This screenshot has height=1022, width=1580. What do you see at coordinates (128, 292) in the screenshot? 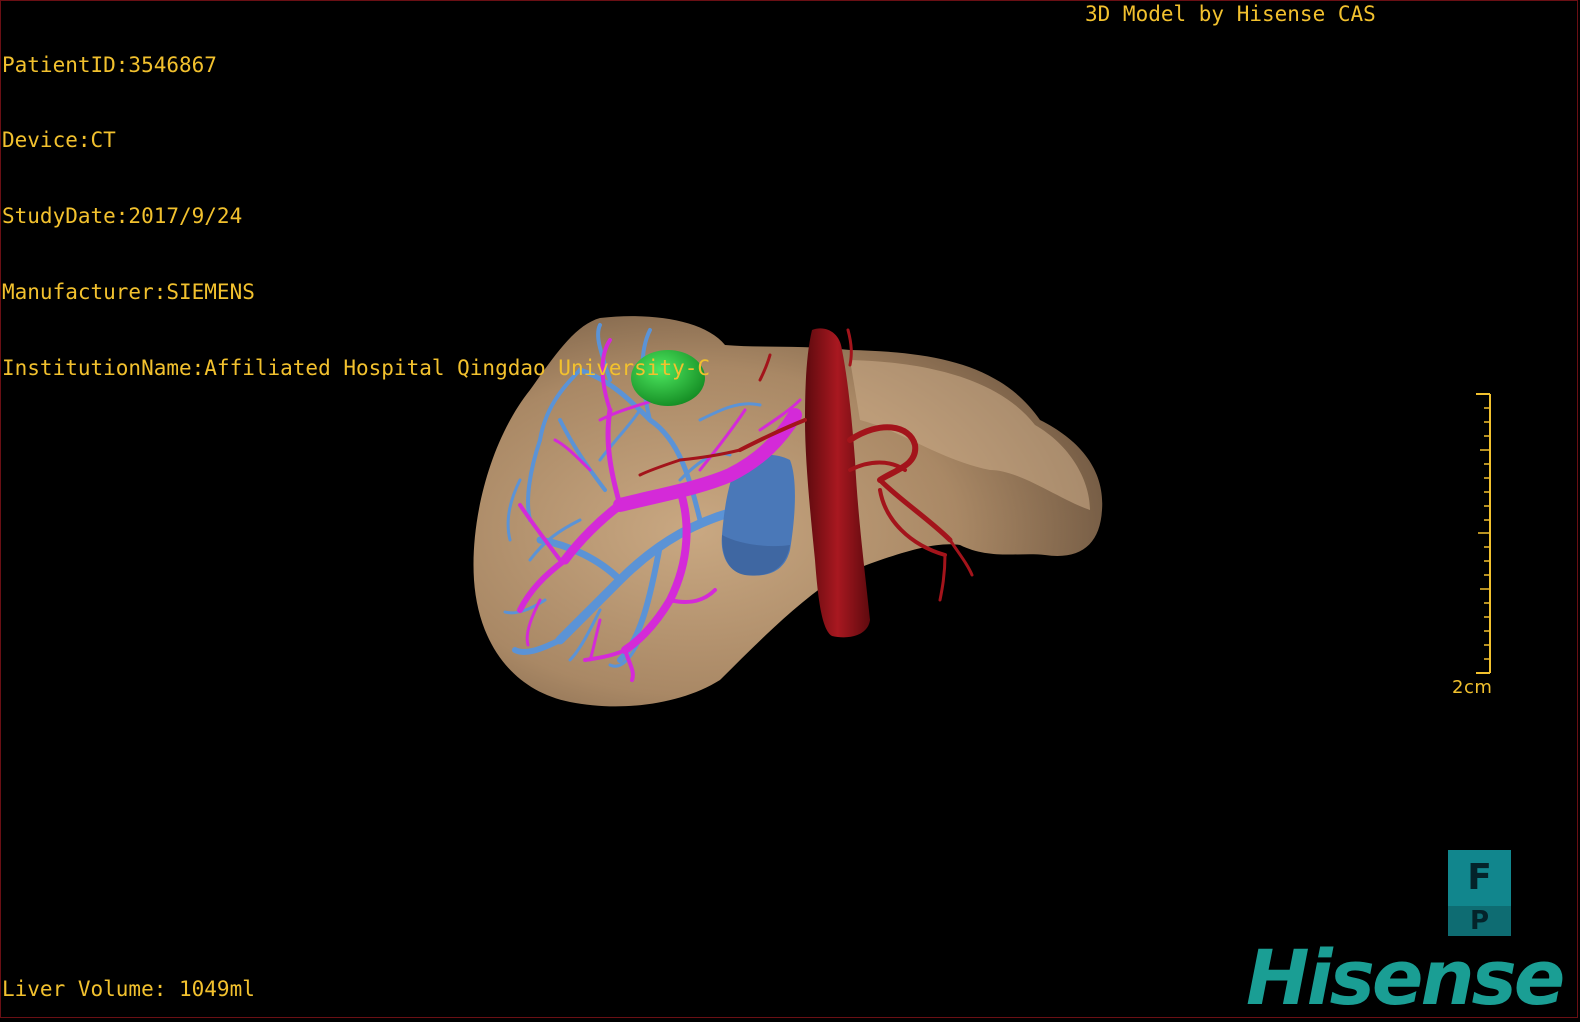
I see `manufacturer-label: Manufacturer:SIEMENS` at bounding box center [128, 292].